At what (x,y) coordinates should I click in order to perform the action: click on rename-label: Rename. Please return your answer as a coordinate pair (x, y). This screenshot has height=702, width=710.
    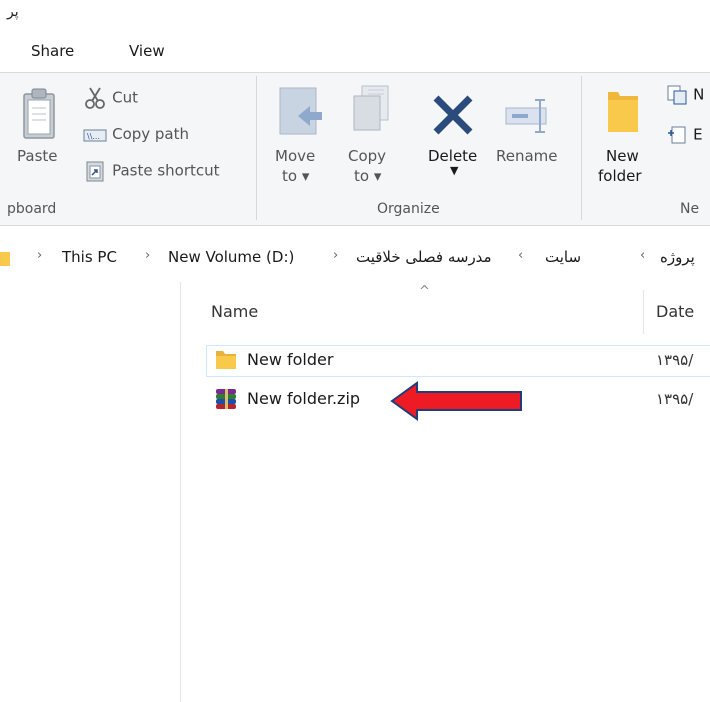
    Looking at the image, I should click on (527, 156).